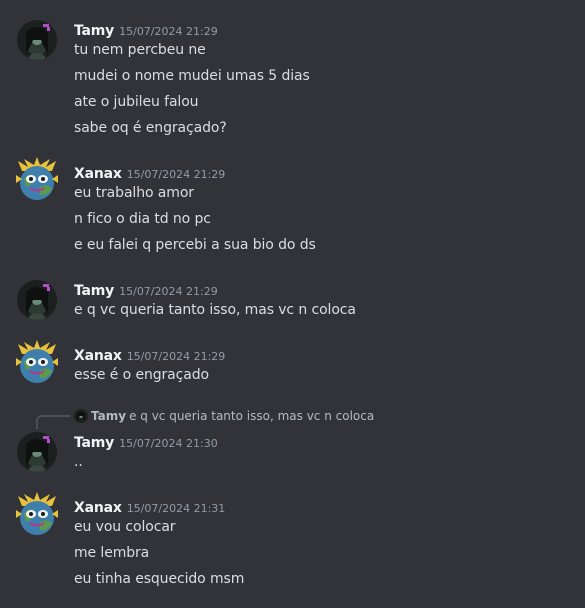 This screenshot has height=608, width=585. Describe the element at coordinates (150, 128) in the screenshot. I see `message-text: sabe oq é engraçado?` at that location.